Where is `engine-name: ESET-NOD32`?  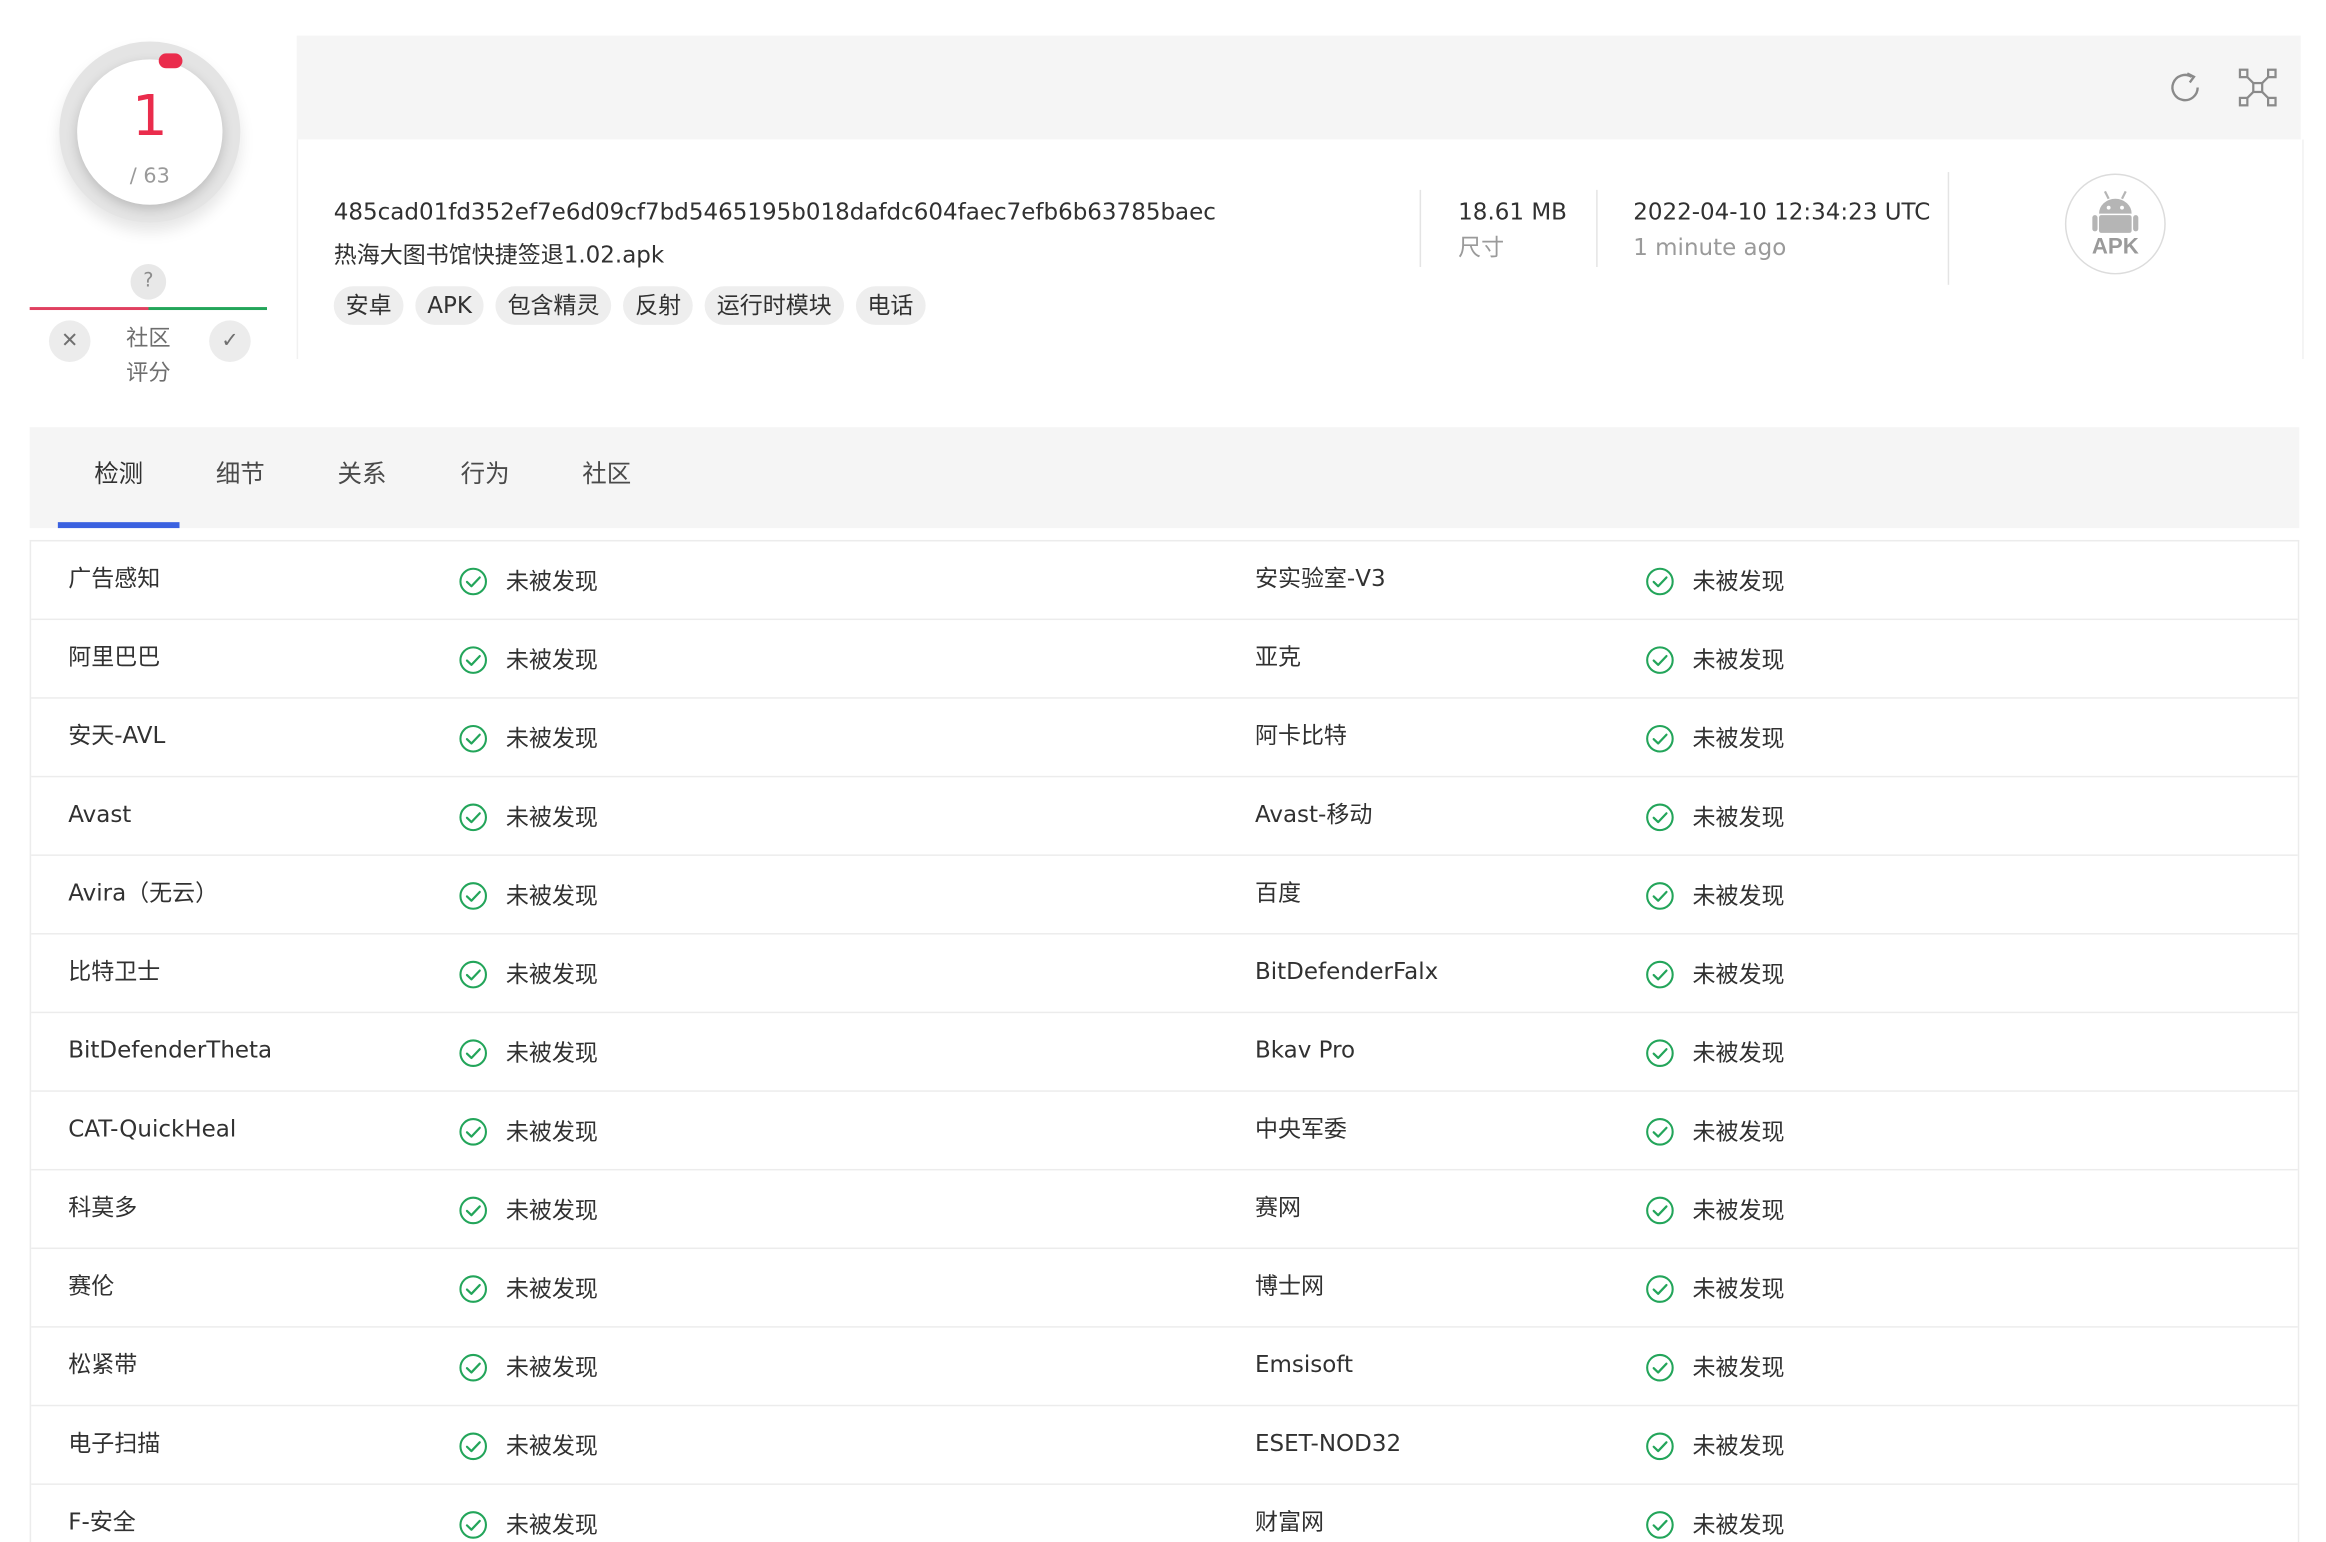 engine-name: ESET-NOD32 is located at coordinates (1328, 1443).